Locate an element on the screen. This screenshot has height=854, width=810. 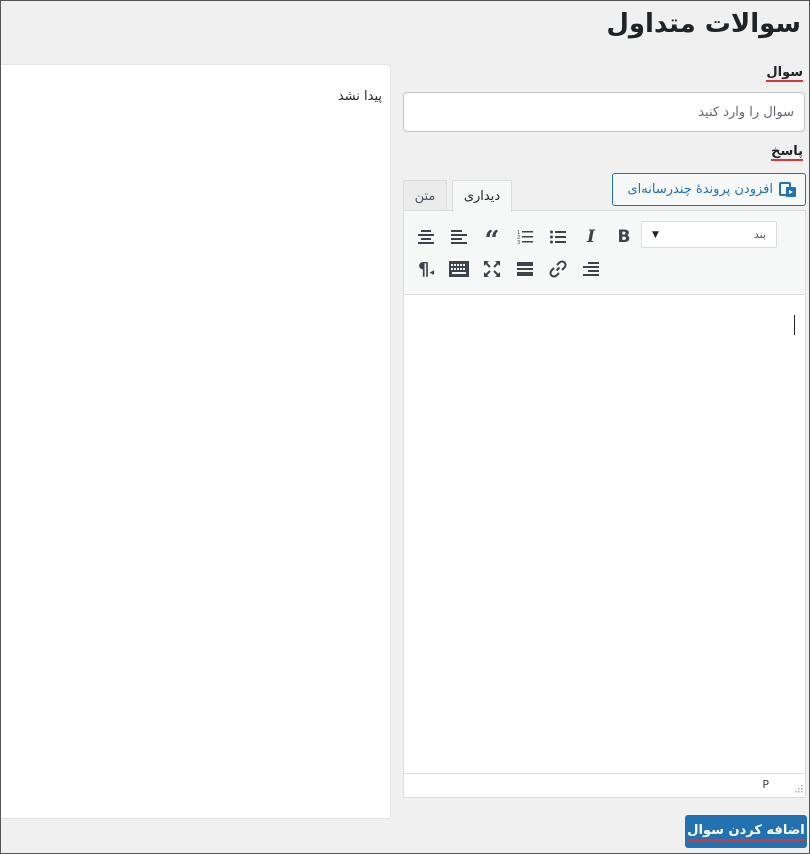
numbered-list-button: 1 2 3 is located at coordinates (525, 237).